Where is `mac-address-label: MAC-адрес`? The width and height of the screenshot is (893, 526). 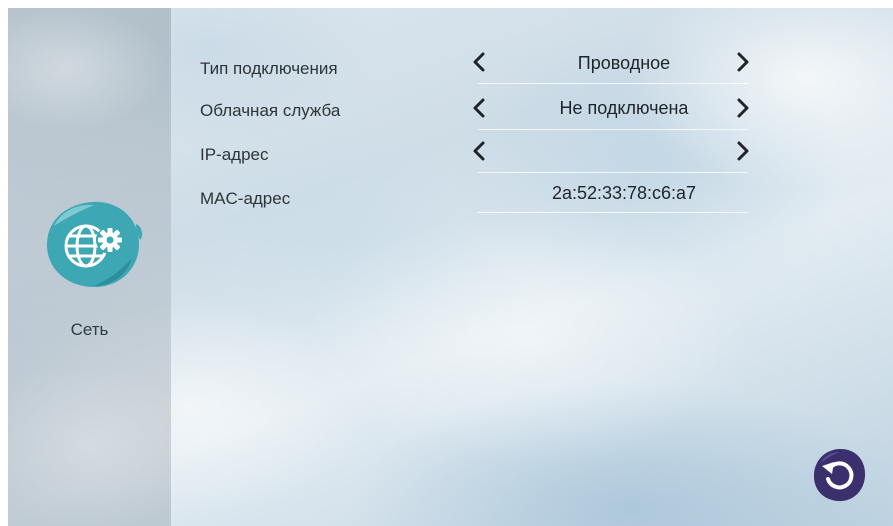
mac-address-label: MAC-адрес is located at coordinates (245, 198).